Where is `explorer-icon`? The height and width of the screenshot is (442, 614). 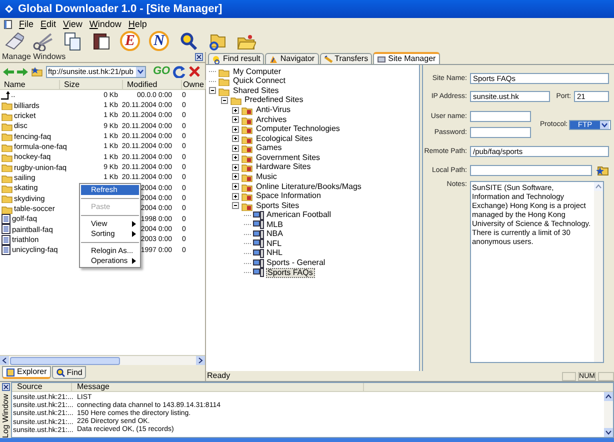
explorer-icon is located at coordinates (10, 372).